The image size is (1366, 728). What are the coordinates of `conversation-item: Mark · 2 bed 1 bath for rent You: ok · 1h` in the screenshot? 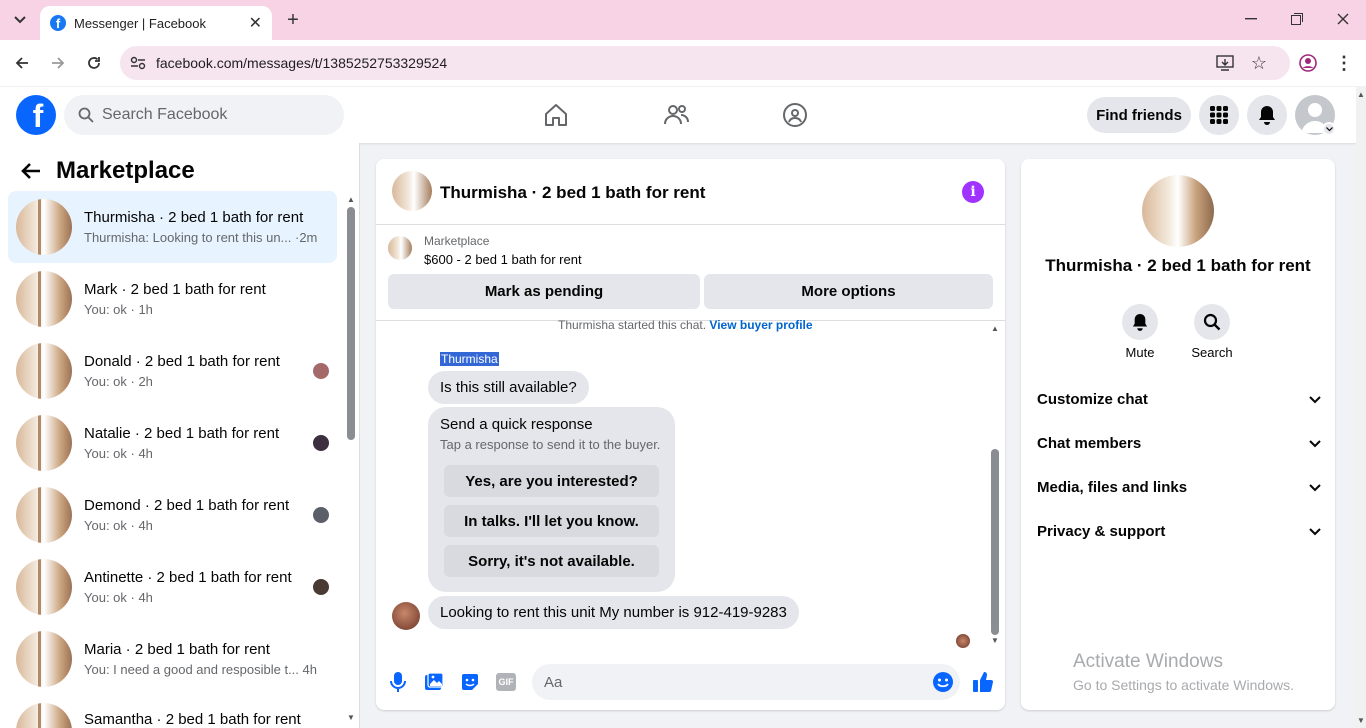 It's located at (172, 299).